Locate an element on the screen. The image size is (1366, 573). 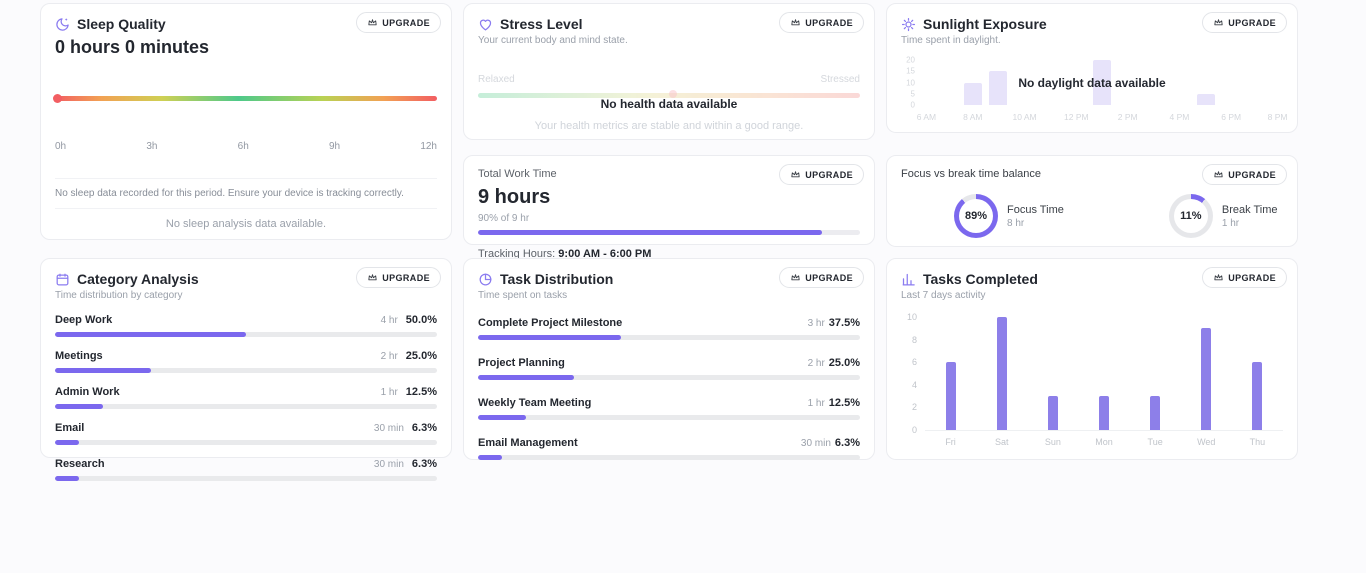
category-label: Research is located at coordinates (80, 464).